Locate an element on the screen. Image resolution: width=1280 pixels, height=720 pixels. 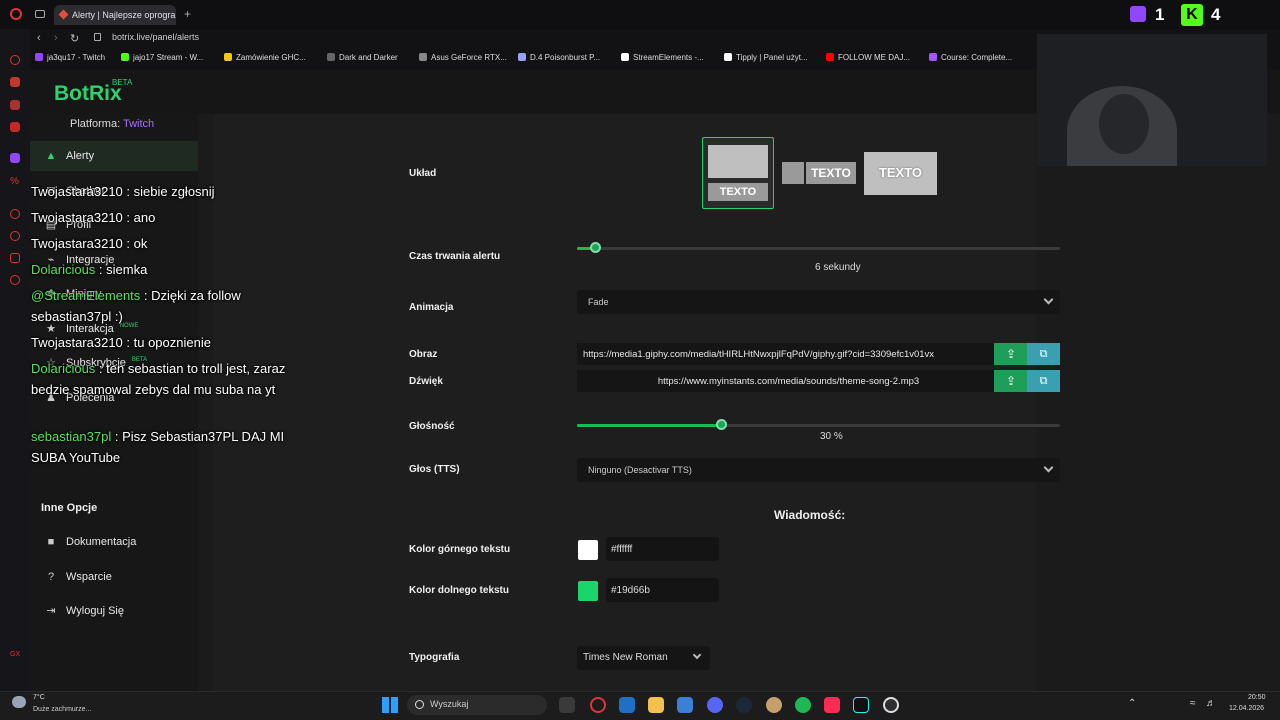
weather-temp: 7°C is located at coordinates (39, 697).